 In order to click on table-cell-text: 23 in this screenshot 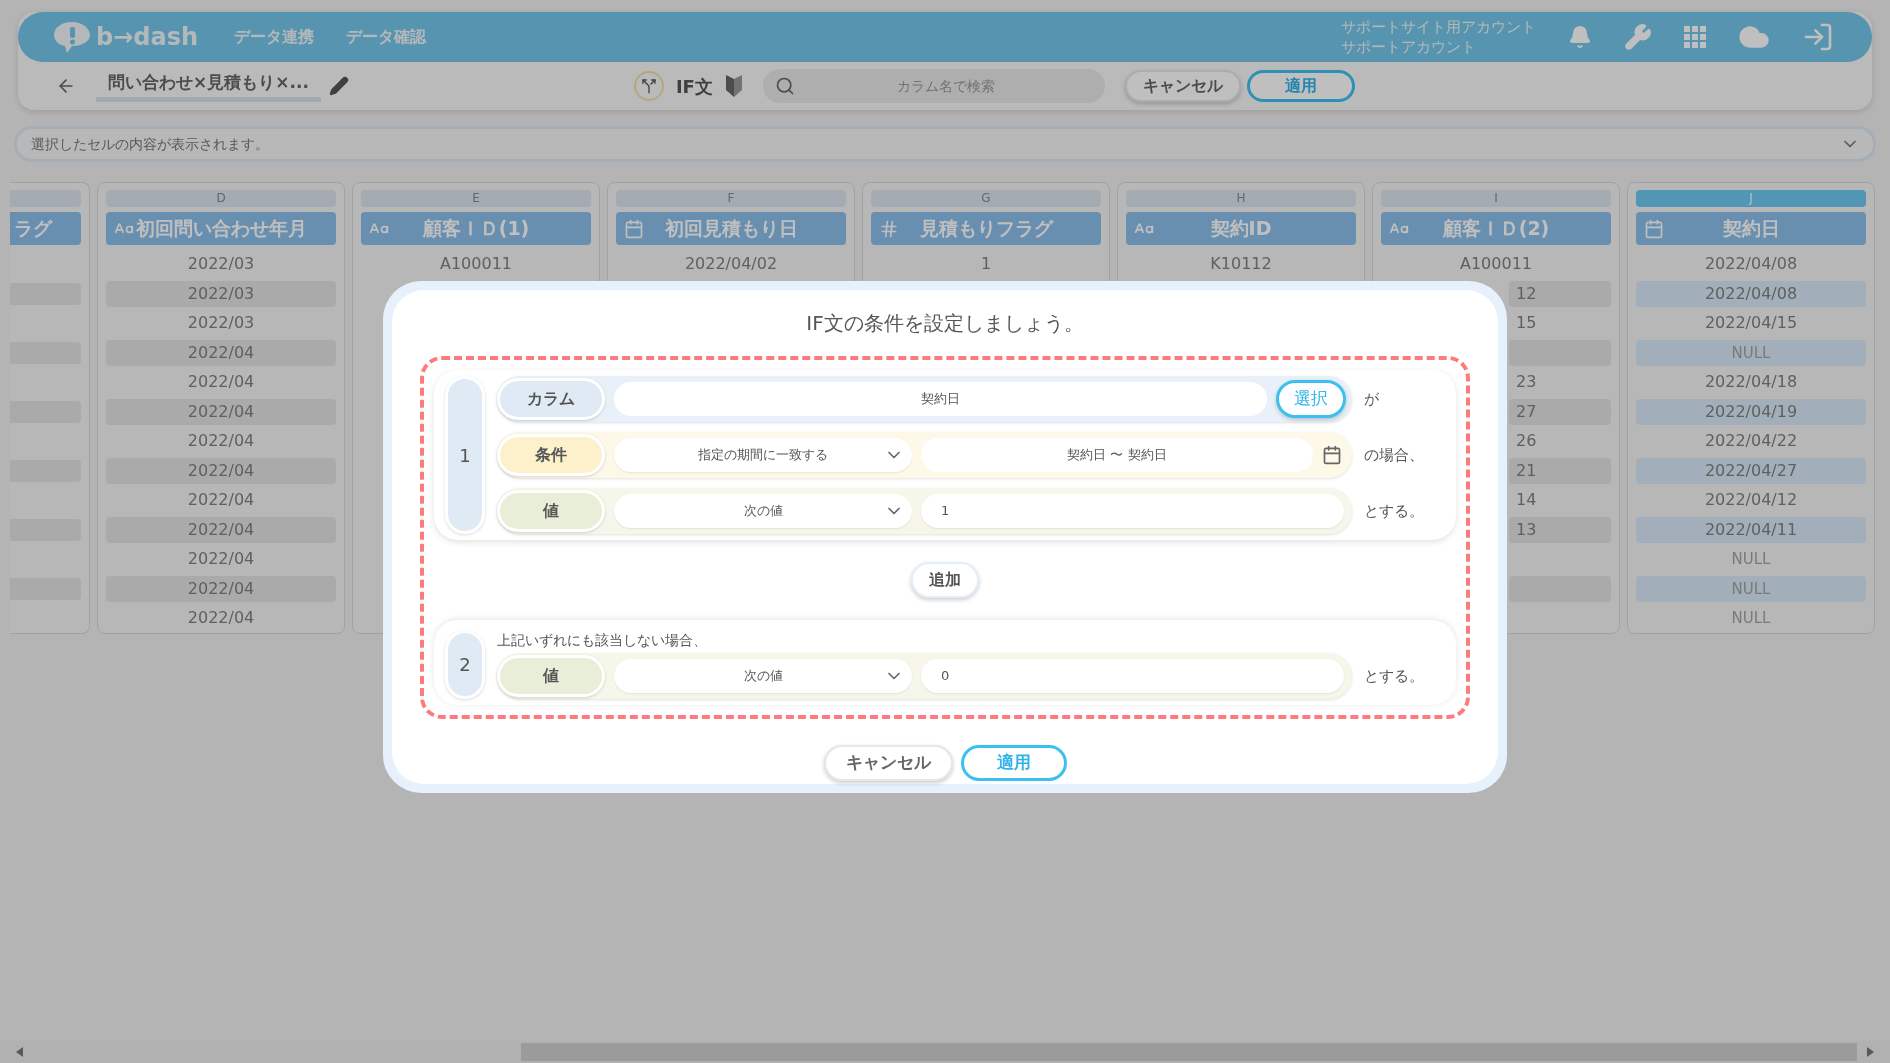, I will do `click(1526, 382)`.